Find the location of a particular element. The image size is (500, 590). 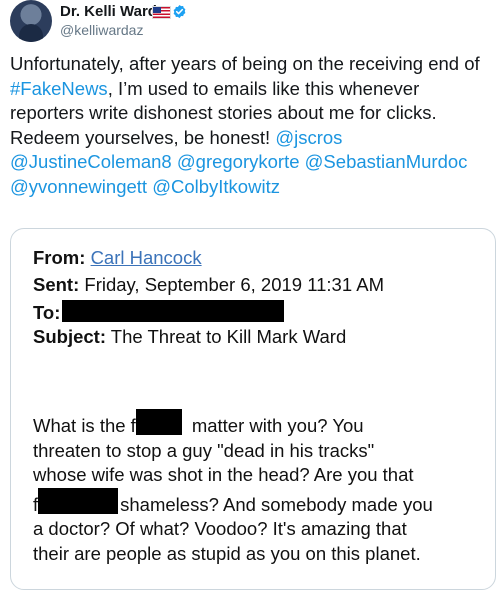

mention-link: @gregorykorte is located at coordinates (238, 161).